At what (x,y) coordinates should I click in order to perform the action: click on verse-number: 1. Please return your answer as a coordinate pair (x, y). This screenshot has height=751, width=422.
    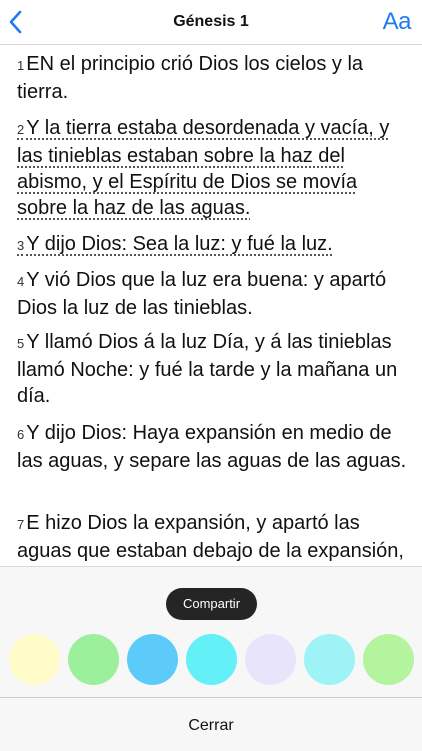
    Looking at the image, I should click on (21, 65).